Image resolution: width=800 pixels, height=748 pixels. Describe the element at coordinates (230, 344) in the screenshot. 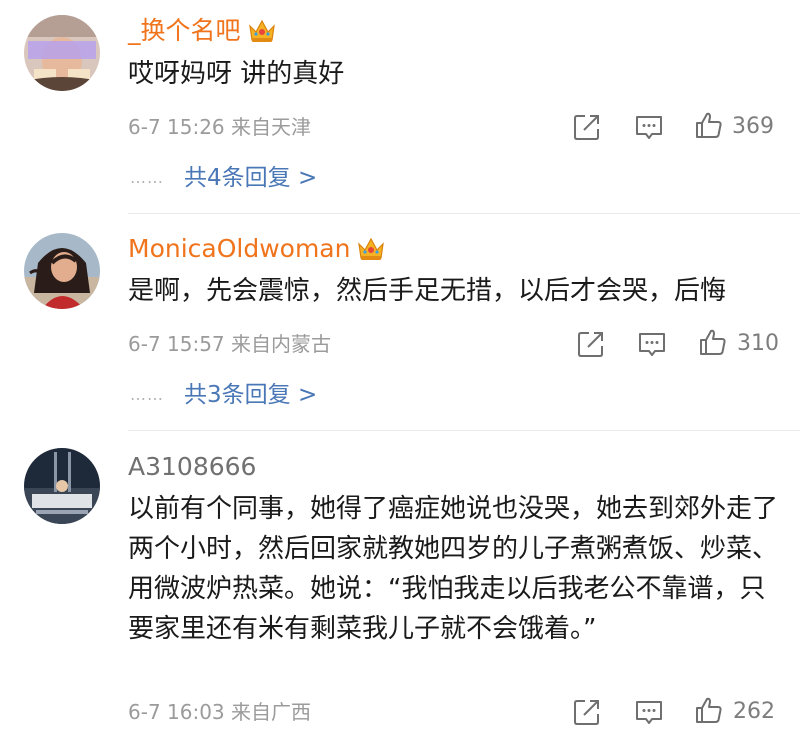

I see `comment-meta: 6-7 15:57 来自内蒙古` at that location.